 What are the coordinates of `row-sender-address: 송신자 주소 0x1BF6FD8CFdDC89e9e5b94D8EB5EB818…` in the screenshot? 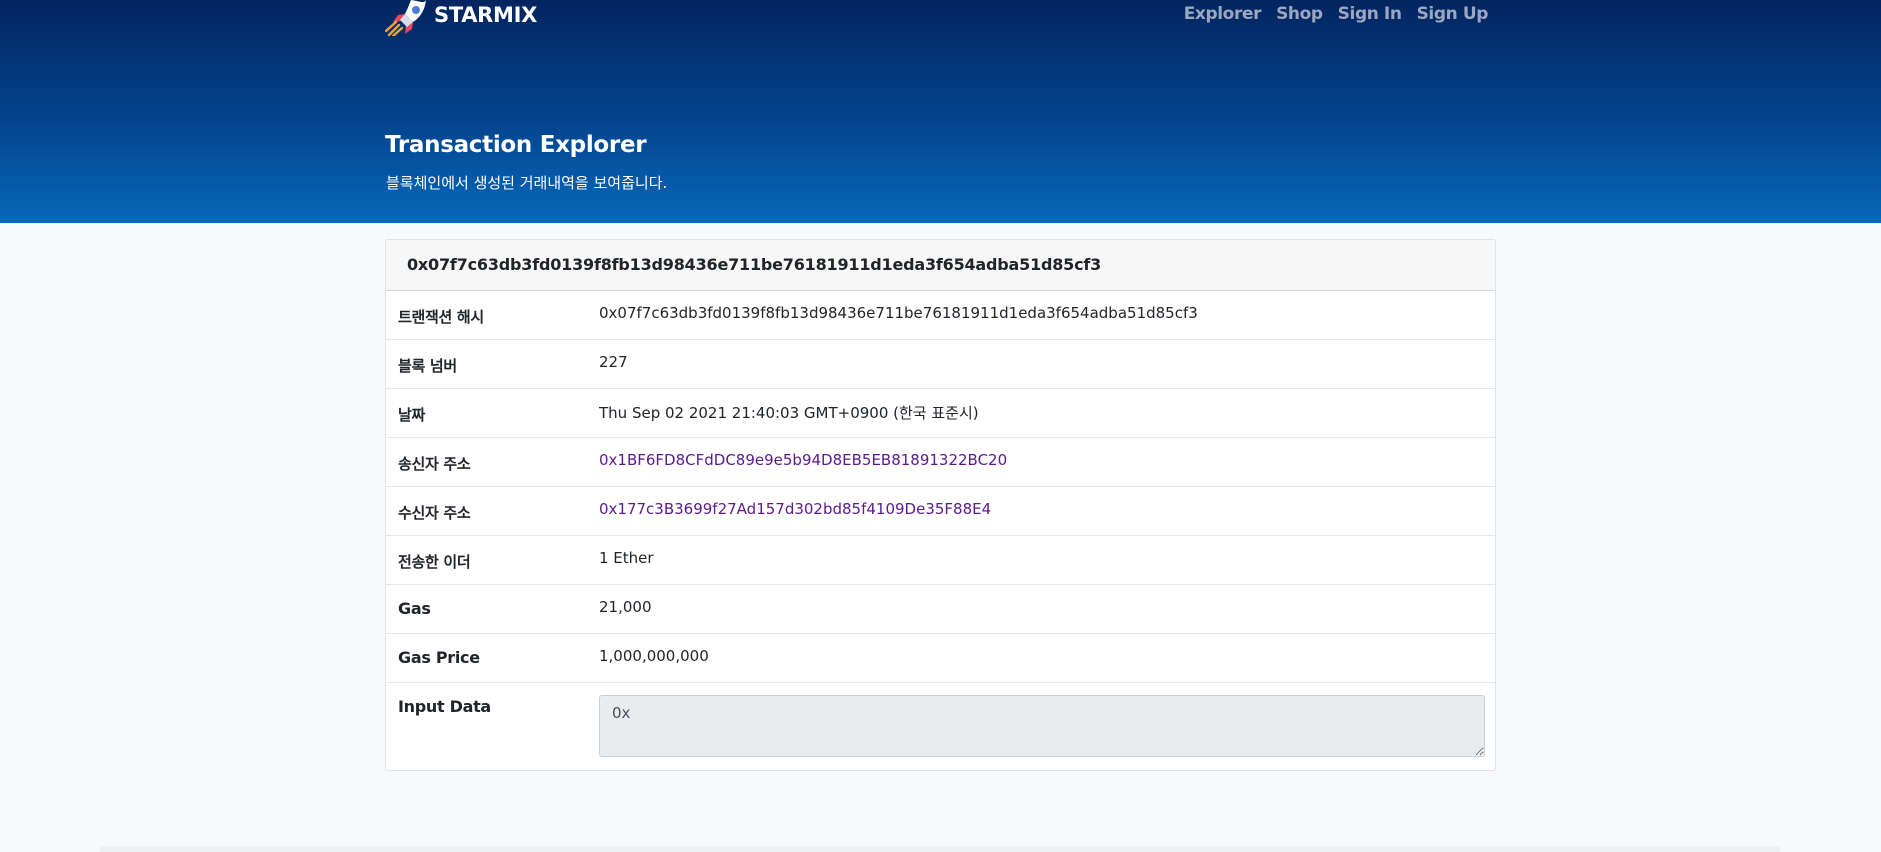 It's located at (940, 462).